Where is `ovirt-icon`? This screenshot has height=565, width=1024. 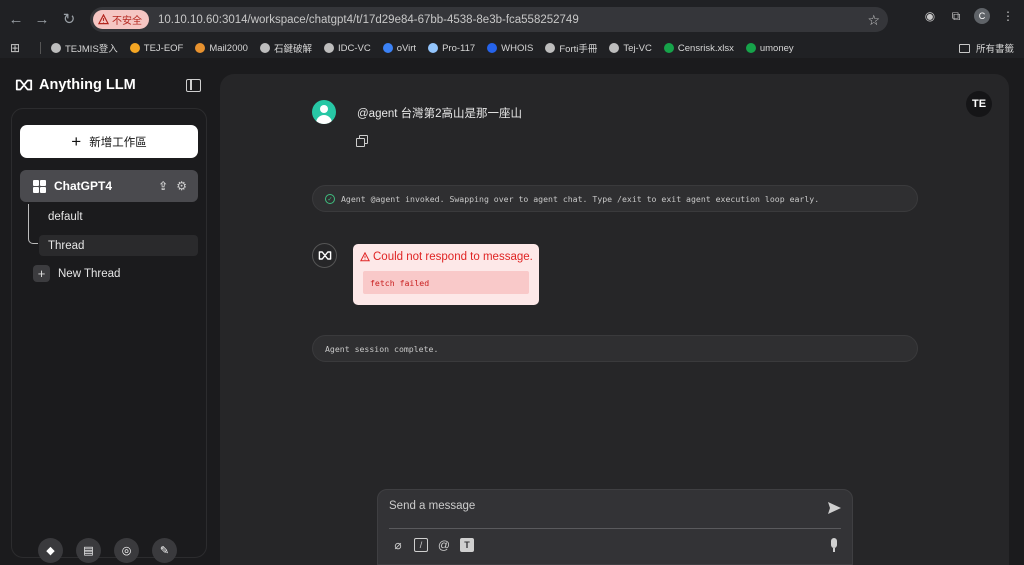
ovirt-icon is located at coordinates (387, 48).